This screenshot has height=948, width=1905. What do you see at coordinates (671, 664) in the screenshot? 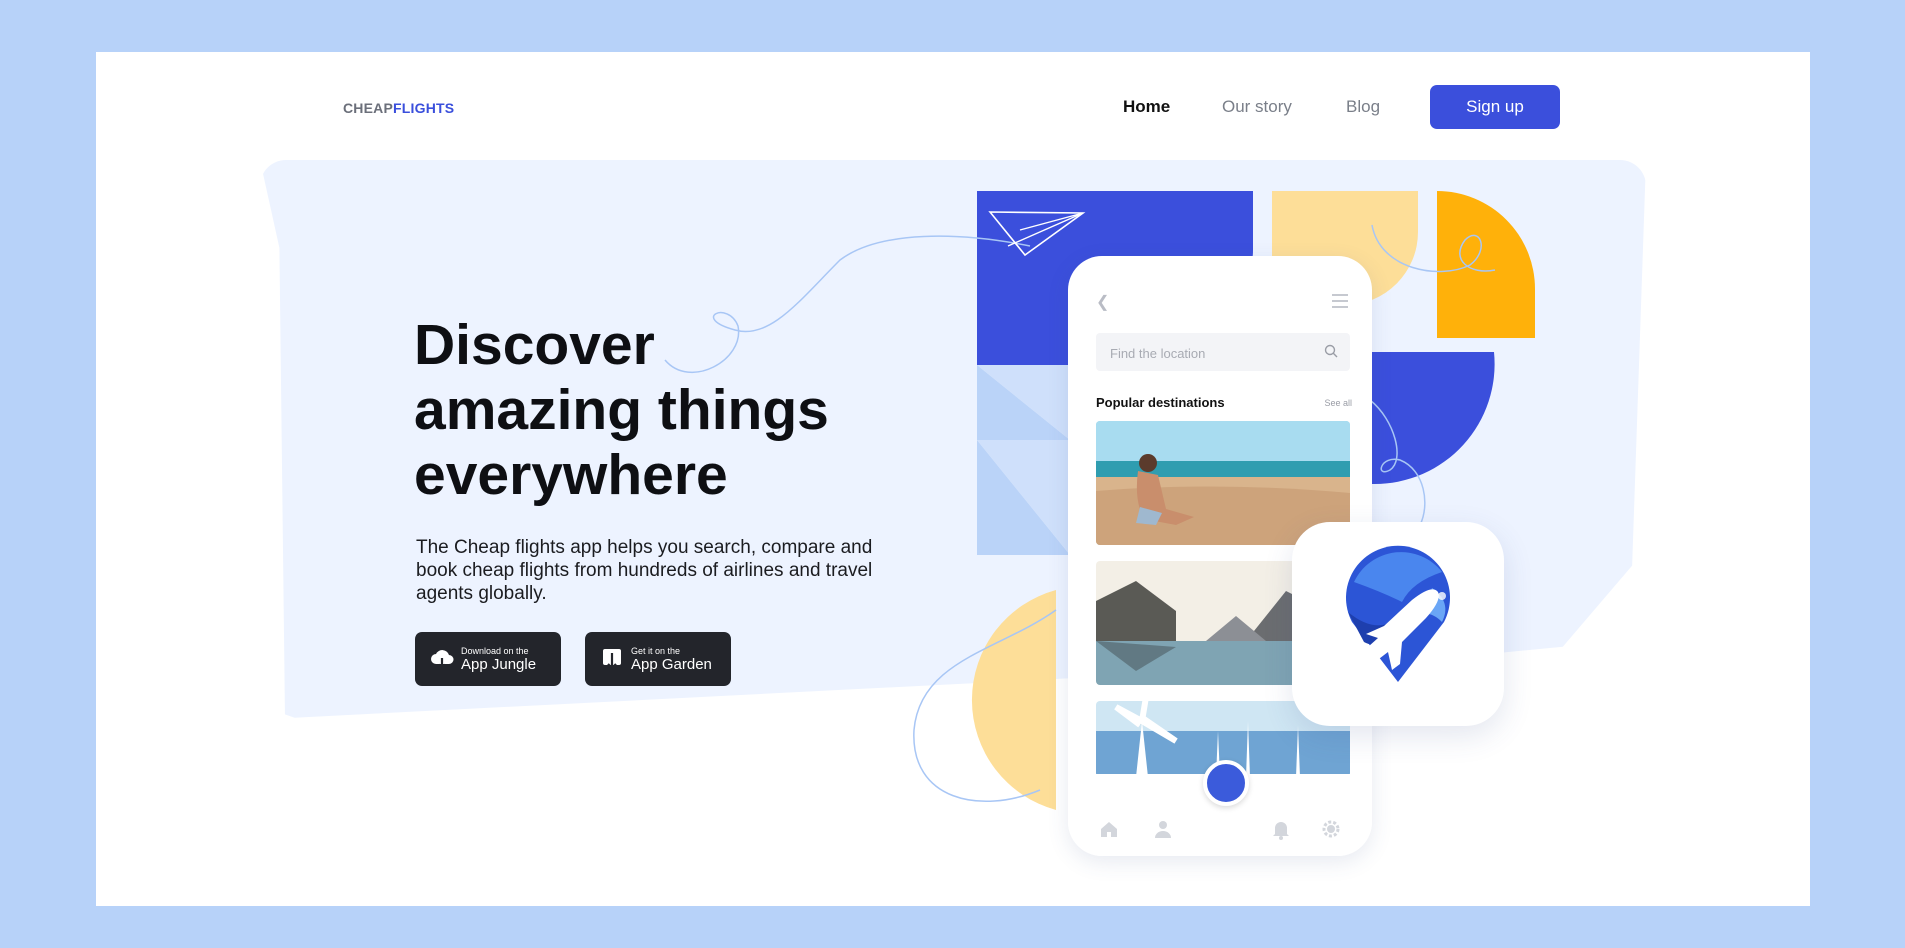
I see `store-big-text: App Garden` at bounding box center [671, 664].